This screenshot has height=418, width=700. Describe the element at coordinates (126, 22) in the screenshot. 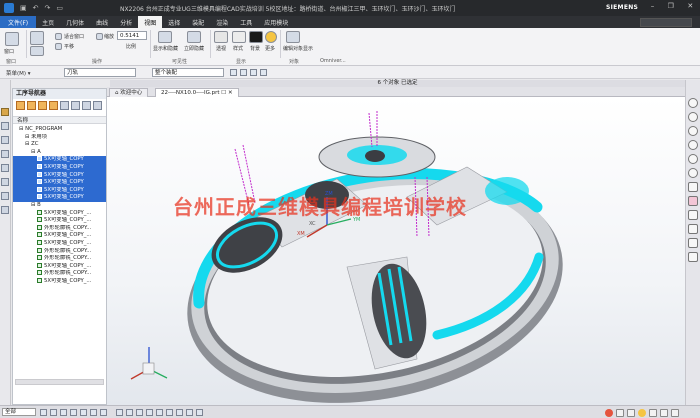

I see `tab-analysis: 分析` at that location.